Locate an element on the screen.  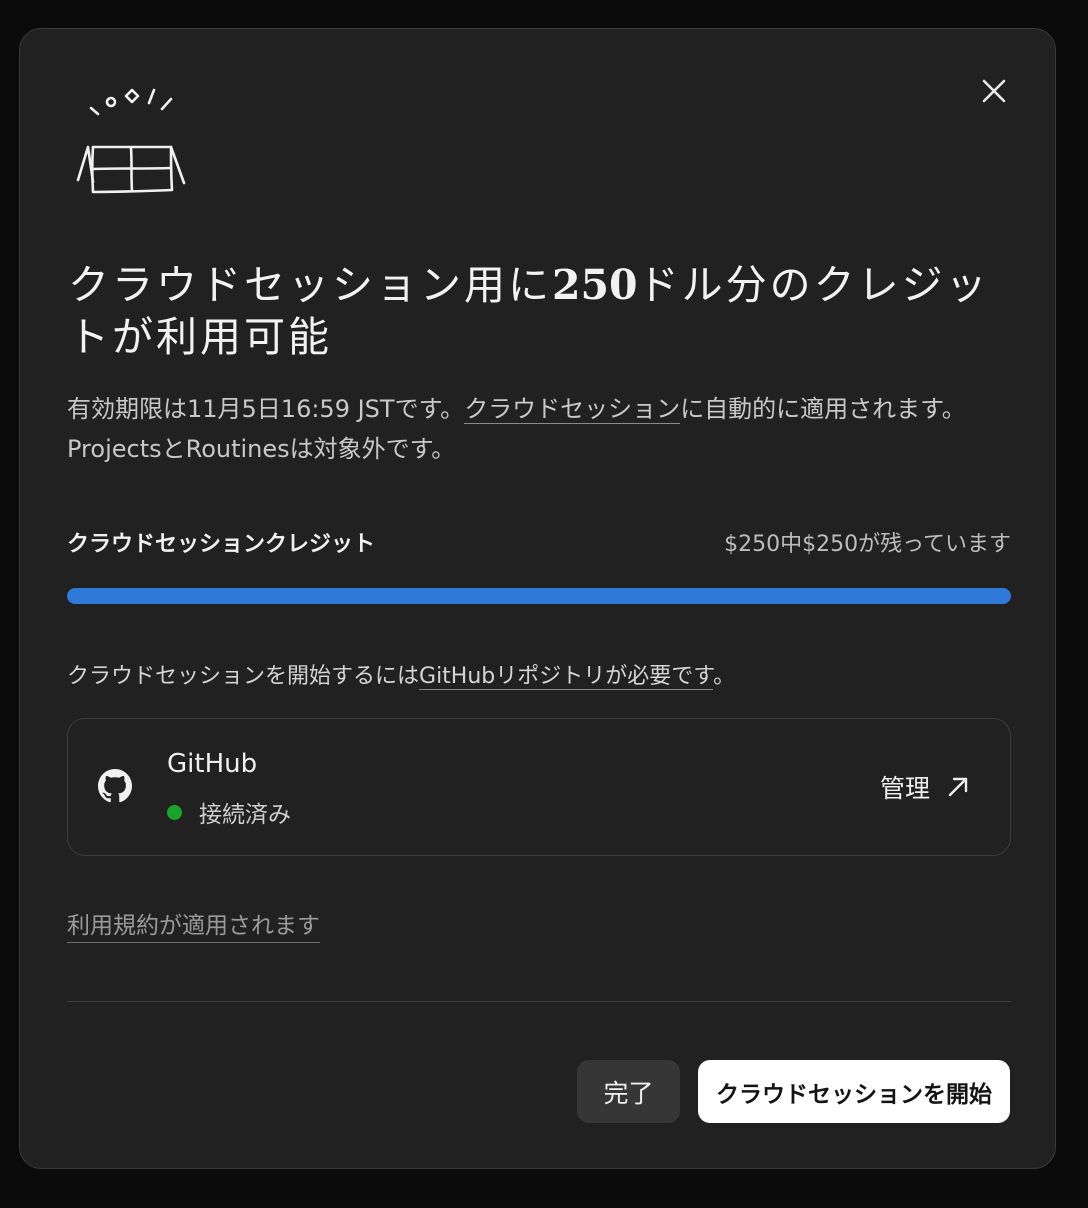
credits-progress-fill is located at coordinates (539, 596).